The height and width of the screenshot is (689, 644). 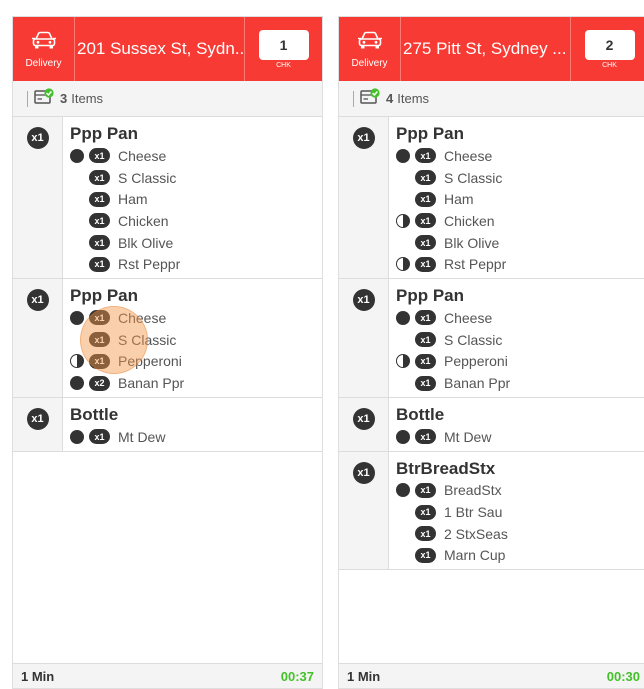 I want to click on modifier-name: Marn Cup, so click(x=475, y=555).